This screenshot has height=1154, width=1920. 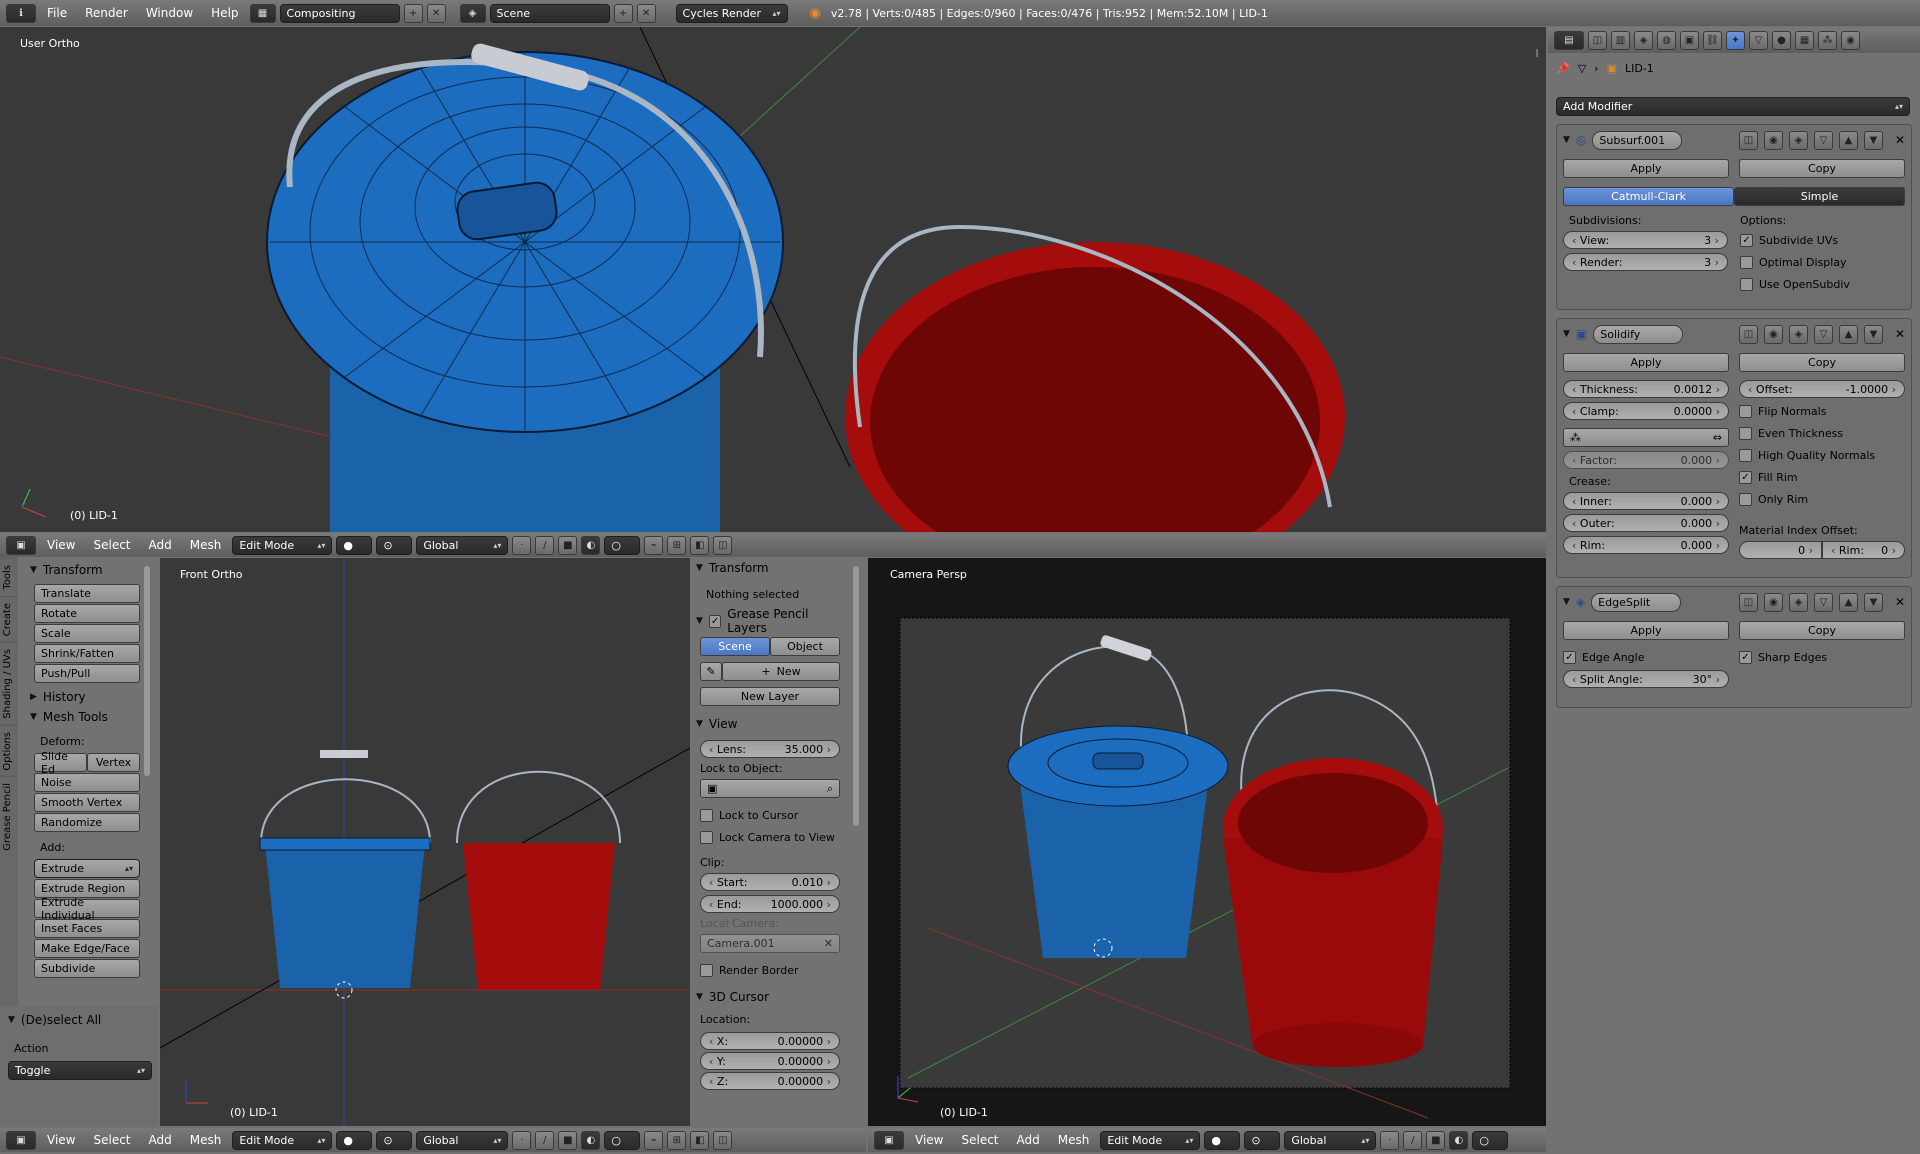 What do you see at coordinates (856, 696) in the screenshot?
I see `n-panel-scrollbar` at bounding box center [856, 696].